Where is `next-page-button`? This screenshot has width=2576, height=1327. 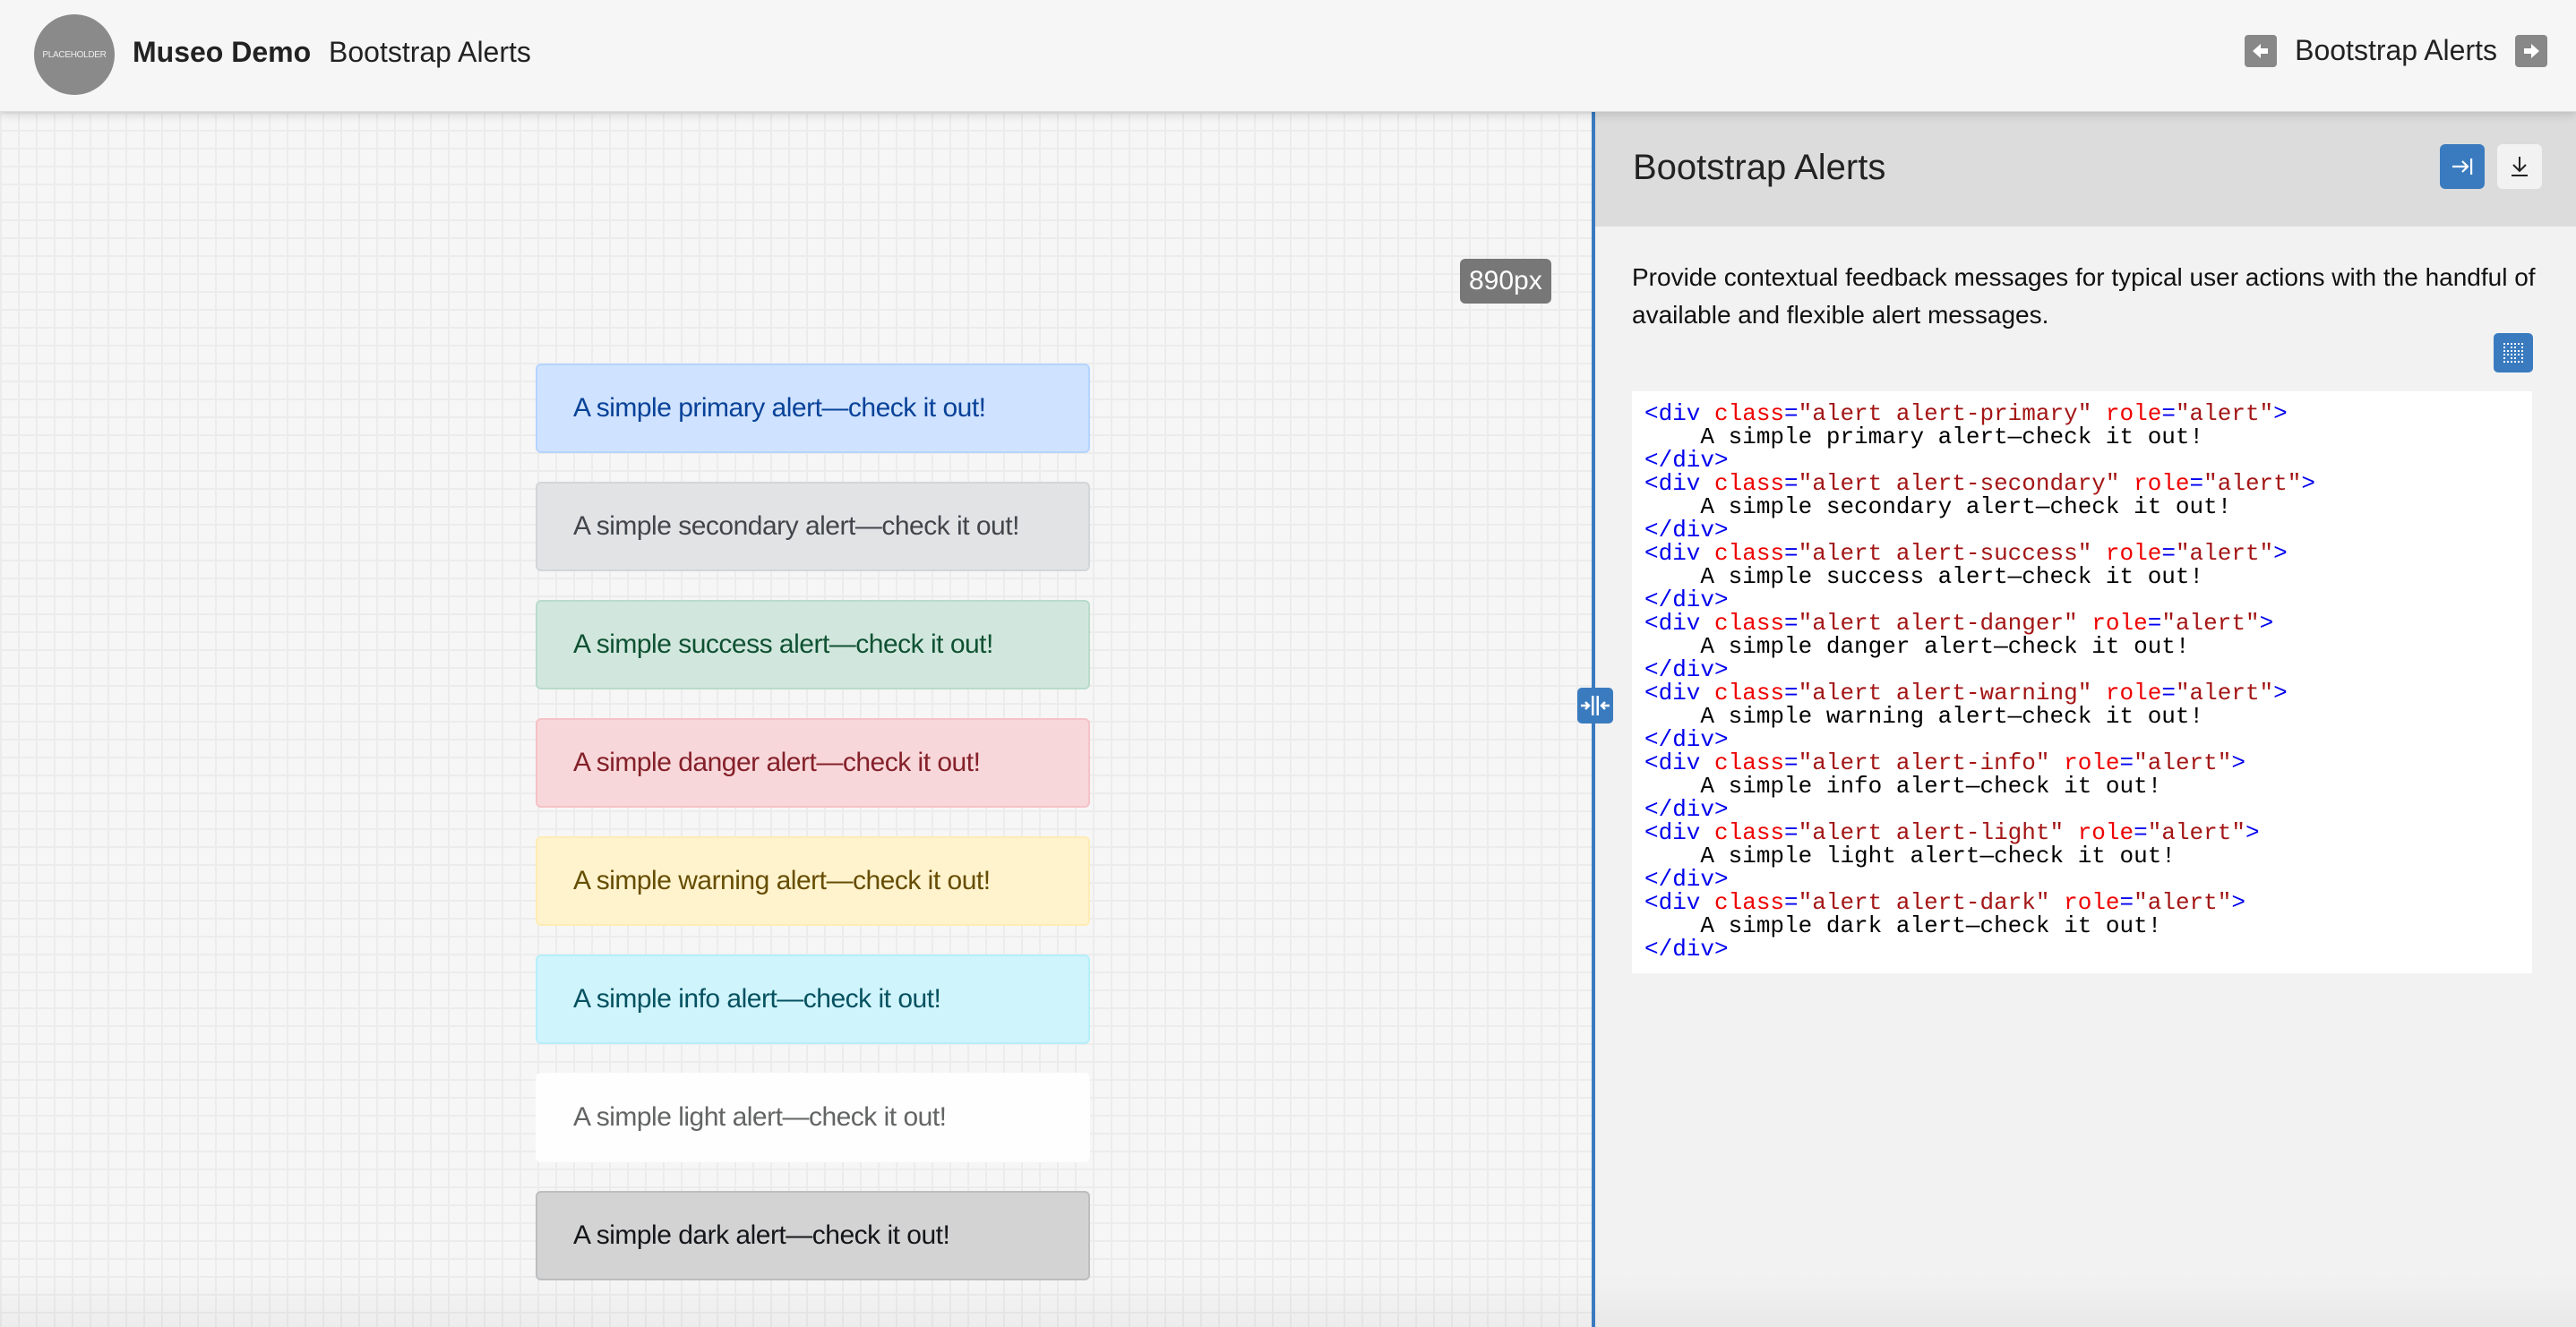 next-page-button is located at coordinates (2531, 50).